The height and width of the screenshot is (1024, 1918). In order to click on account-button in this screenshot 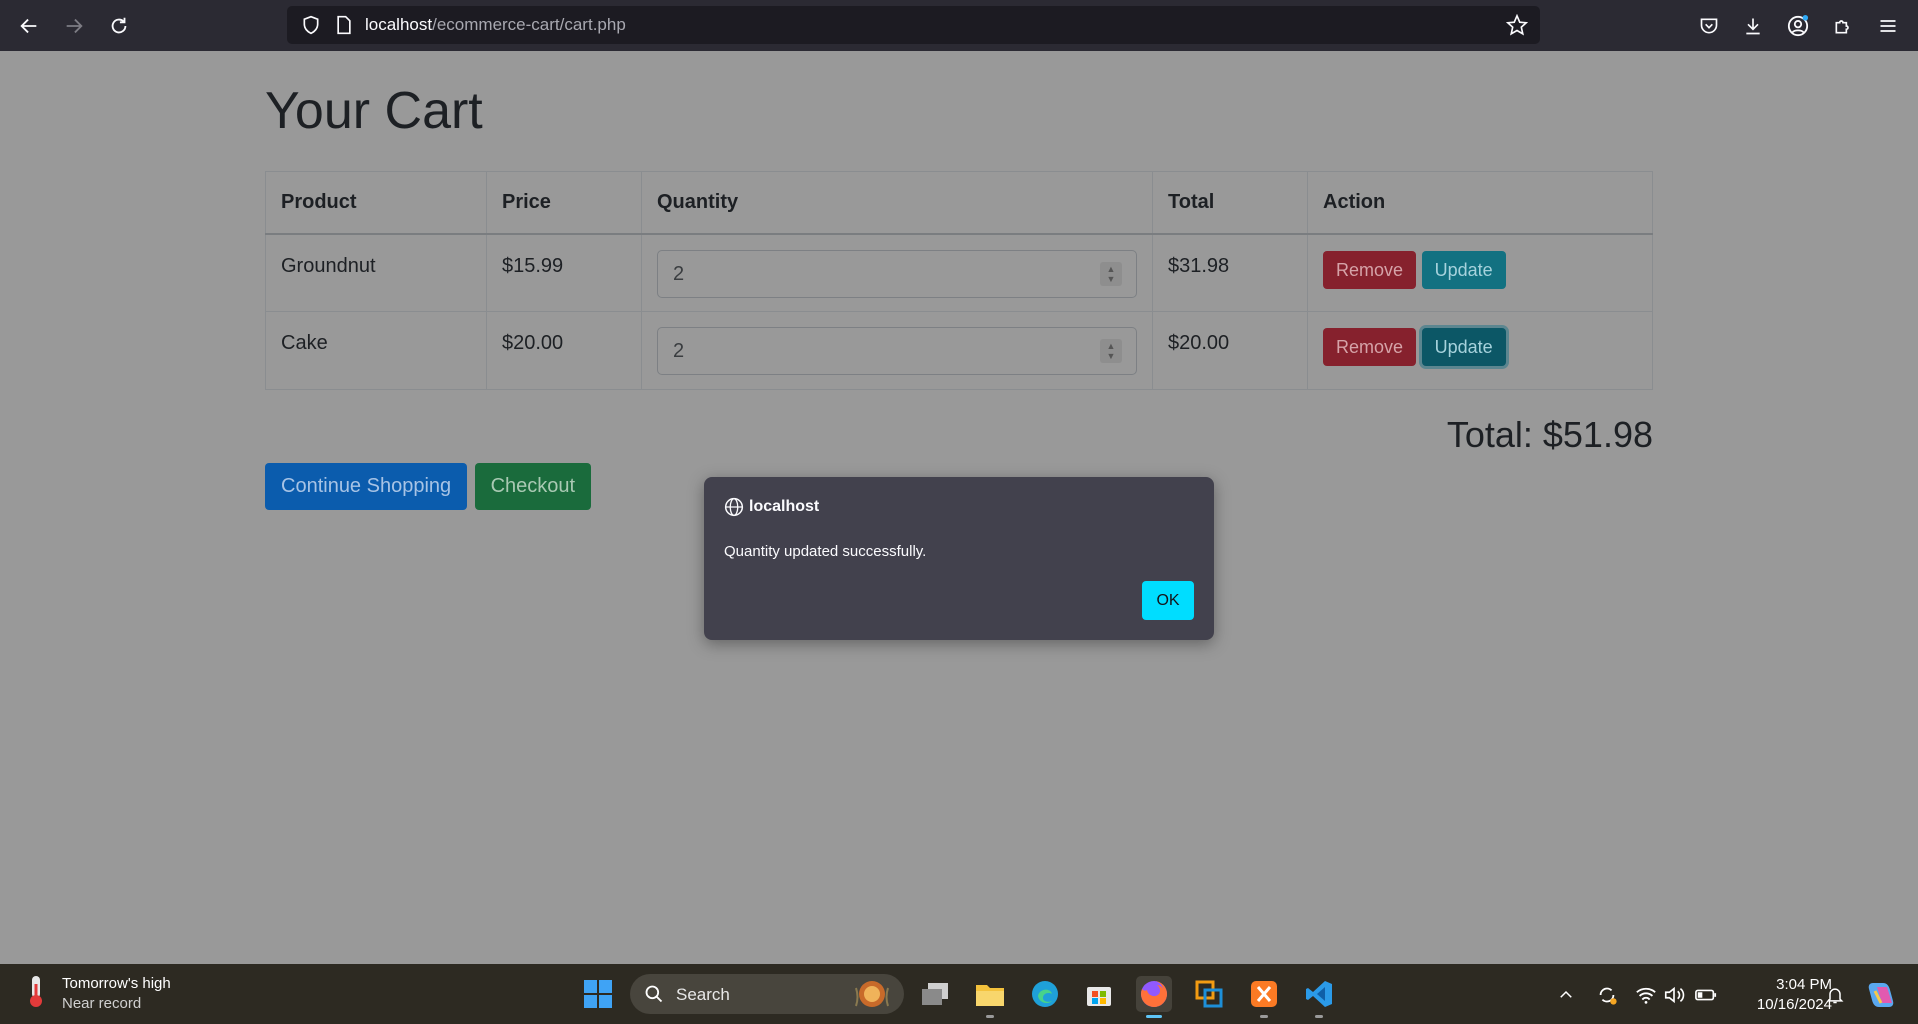, I will do `click(1798, 26)`.